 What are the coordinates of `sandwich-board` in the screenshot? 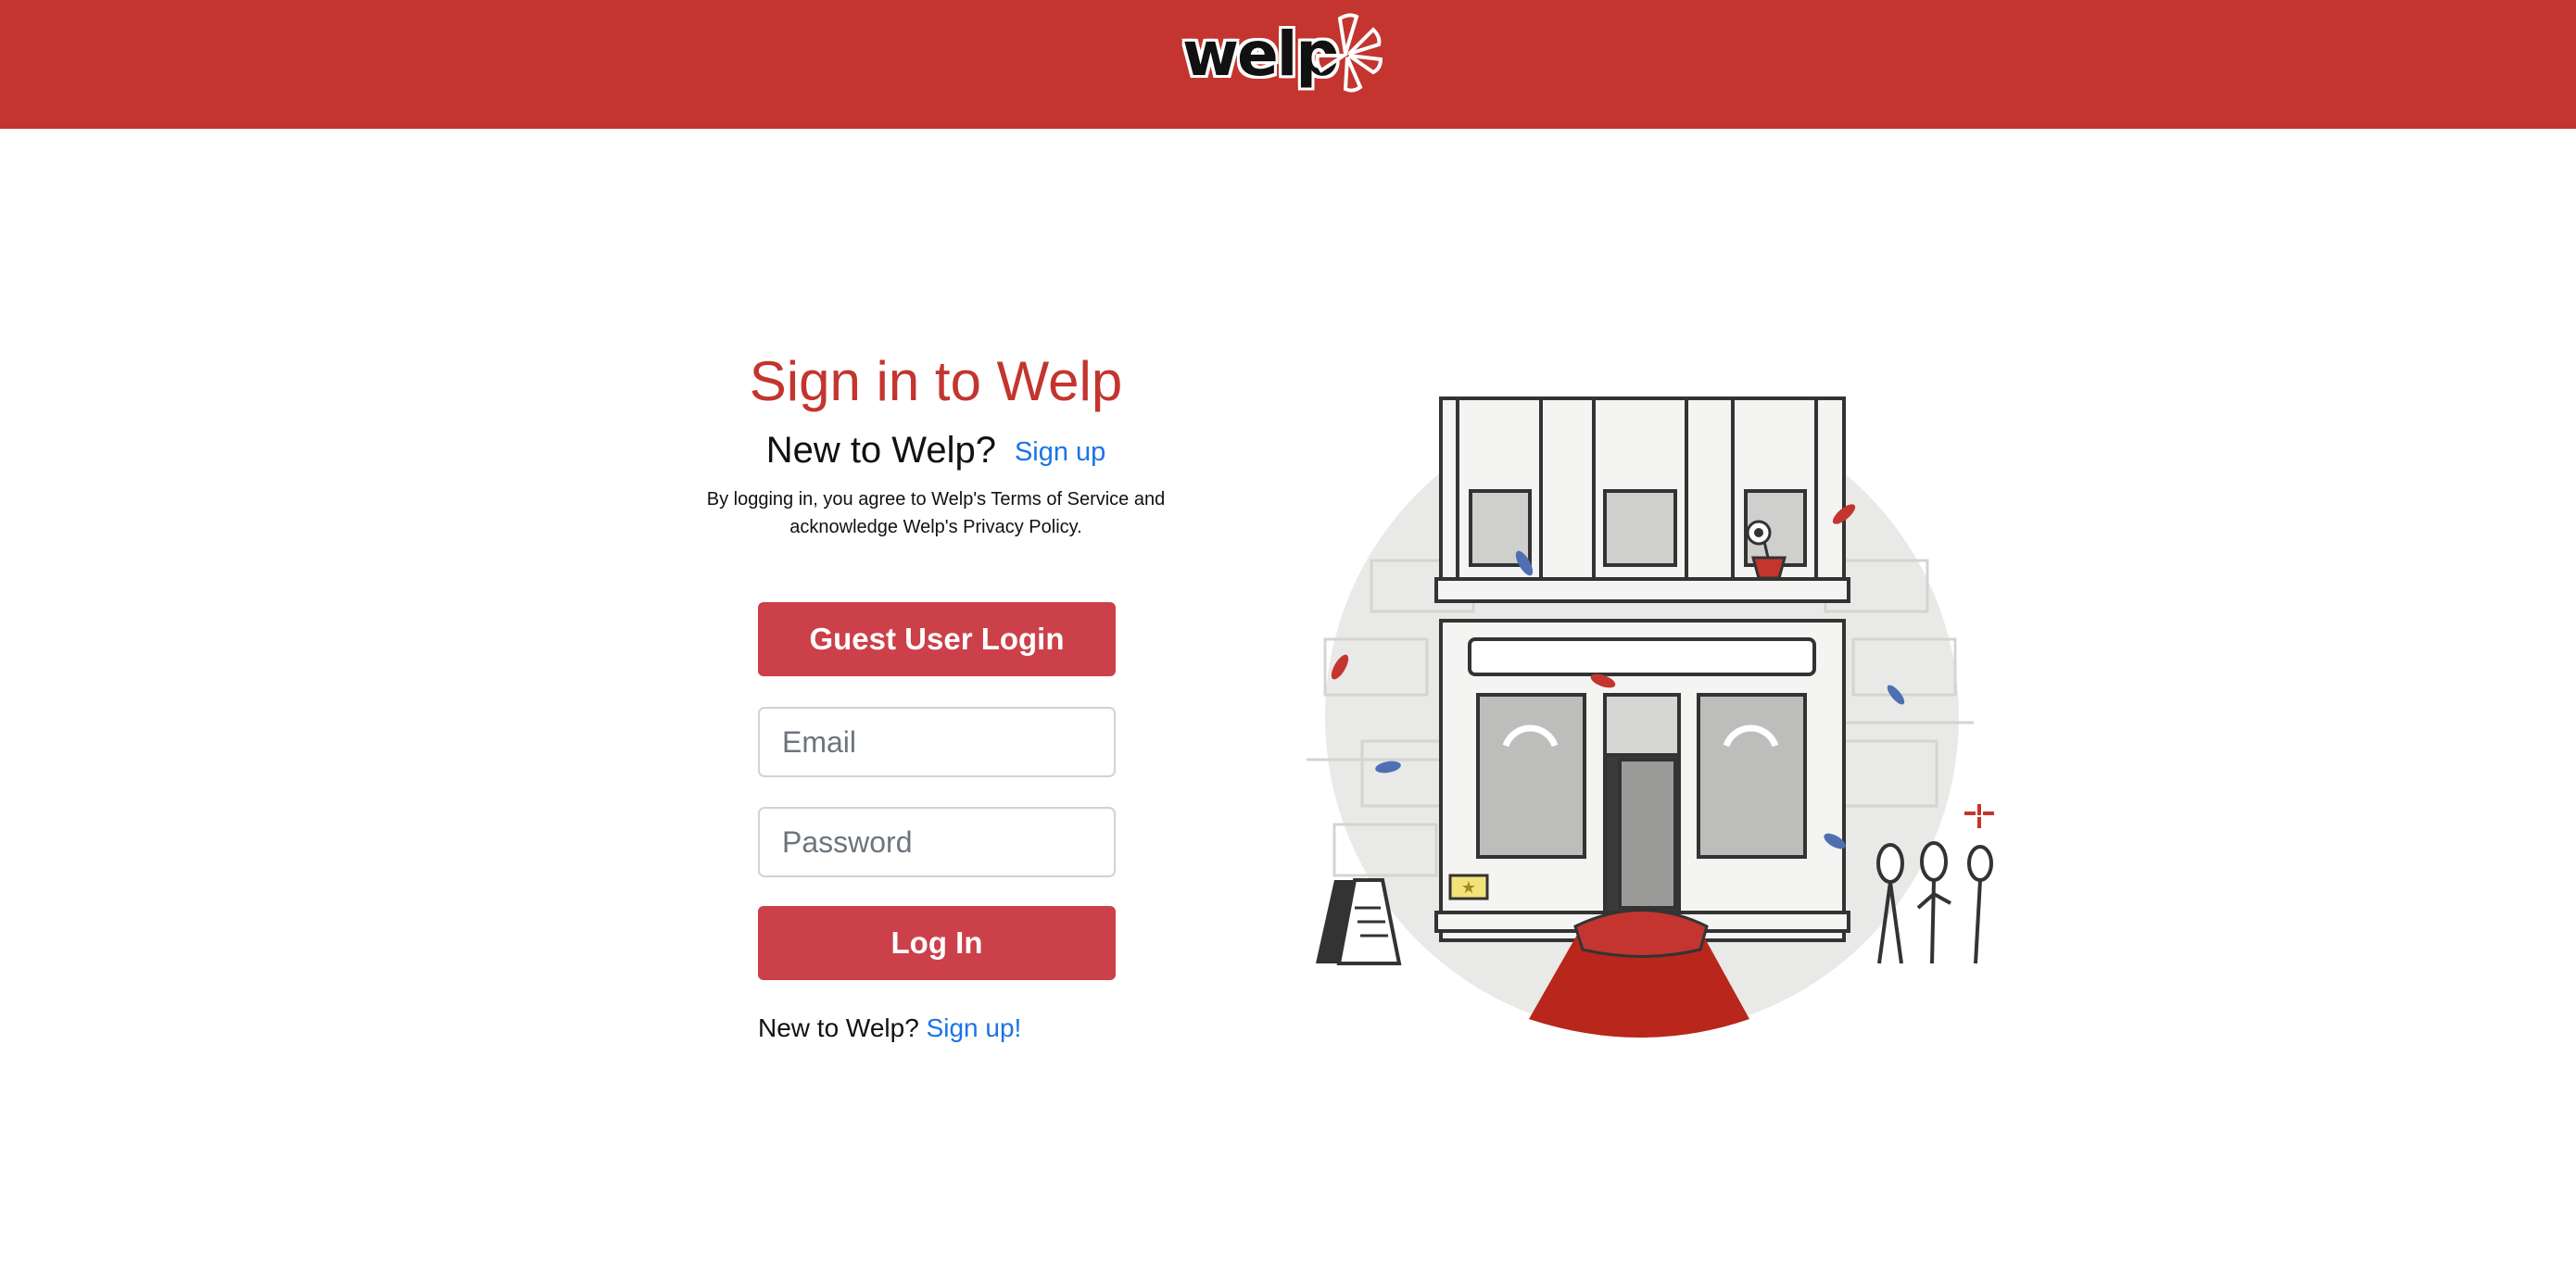 It's located at (1359, 921).